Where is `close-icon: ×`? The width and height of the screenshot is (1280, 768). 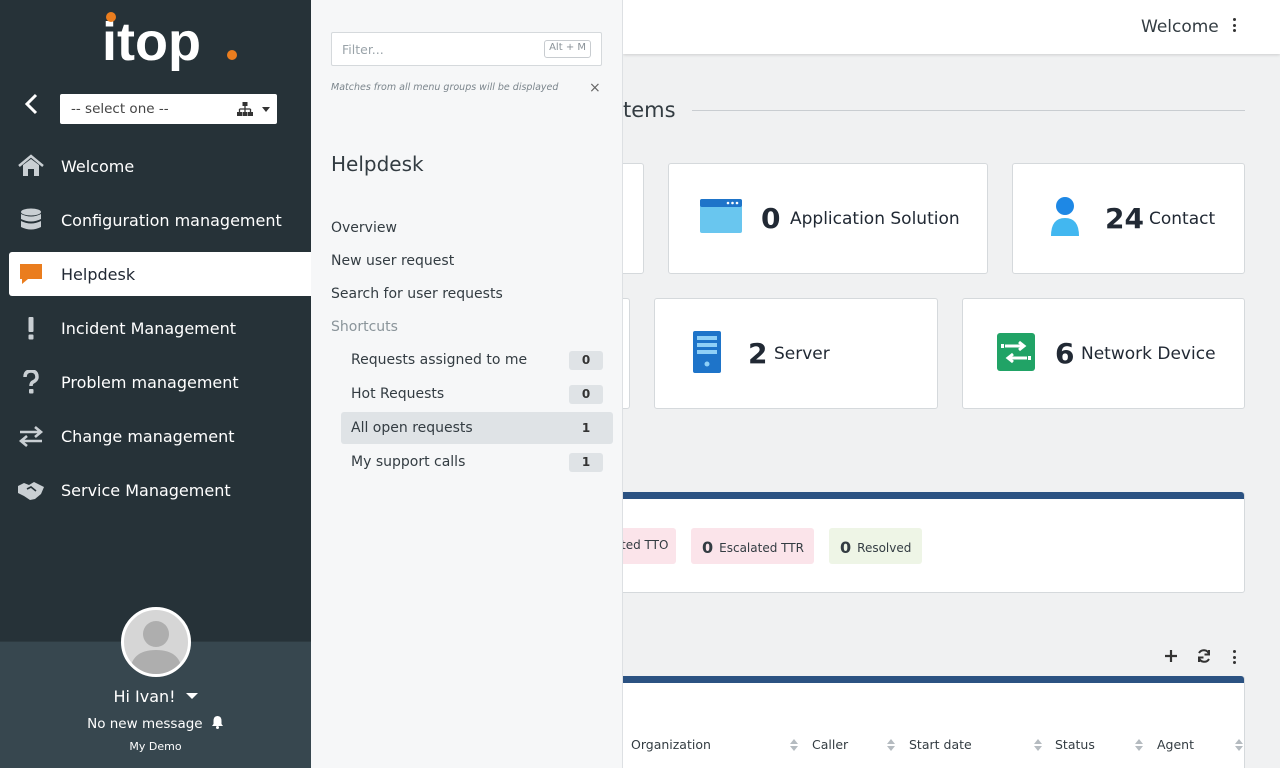 close-icon: × is located at coordinates (595, 88).